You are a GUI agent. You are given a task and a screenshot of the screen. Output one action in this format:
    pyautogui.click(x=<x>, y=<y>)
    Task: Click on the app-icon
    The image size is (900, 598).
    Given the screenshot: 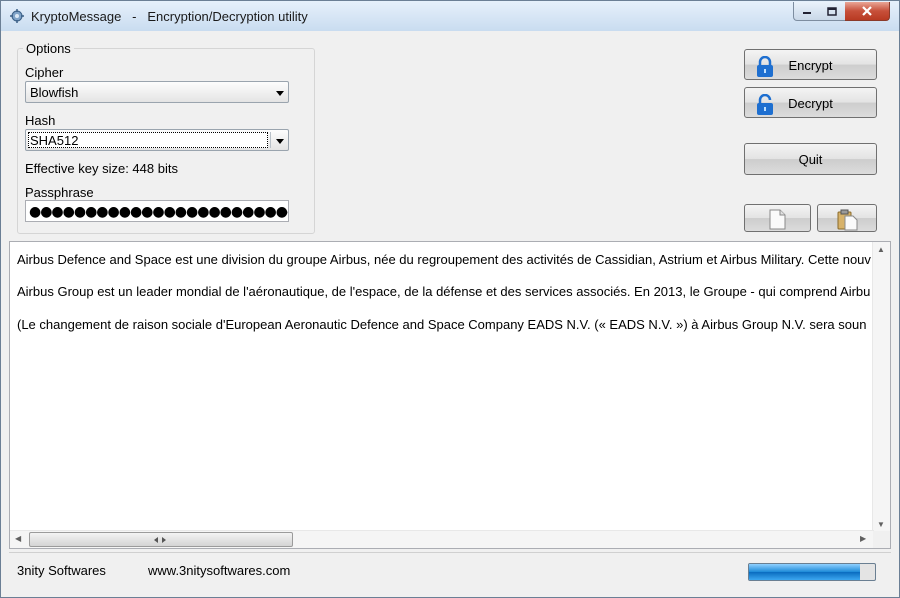 What is the action you would take?
    pyautogui.click(x=17, y=16)
    